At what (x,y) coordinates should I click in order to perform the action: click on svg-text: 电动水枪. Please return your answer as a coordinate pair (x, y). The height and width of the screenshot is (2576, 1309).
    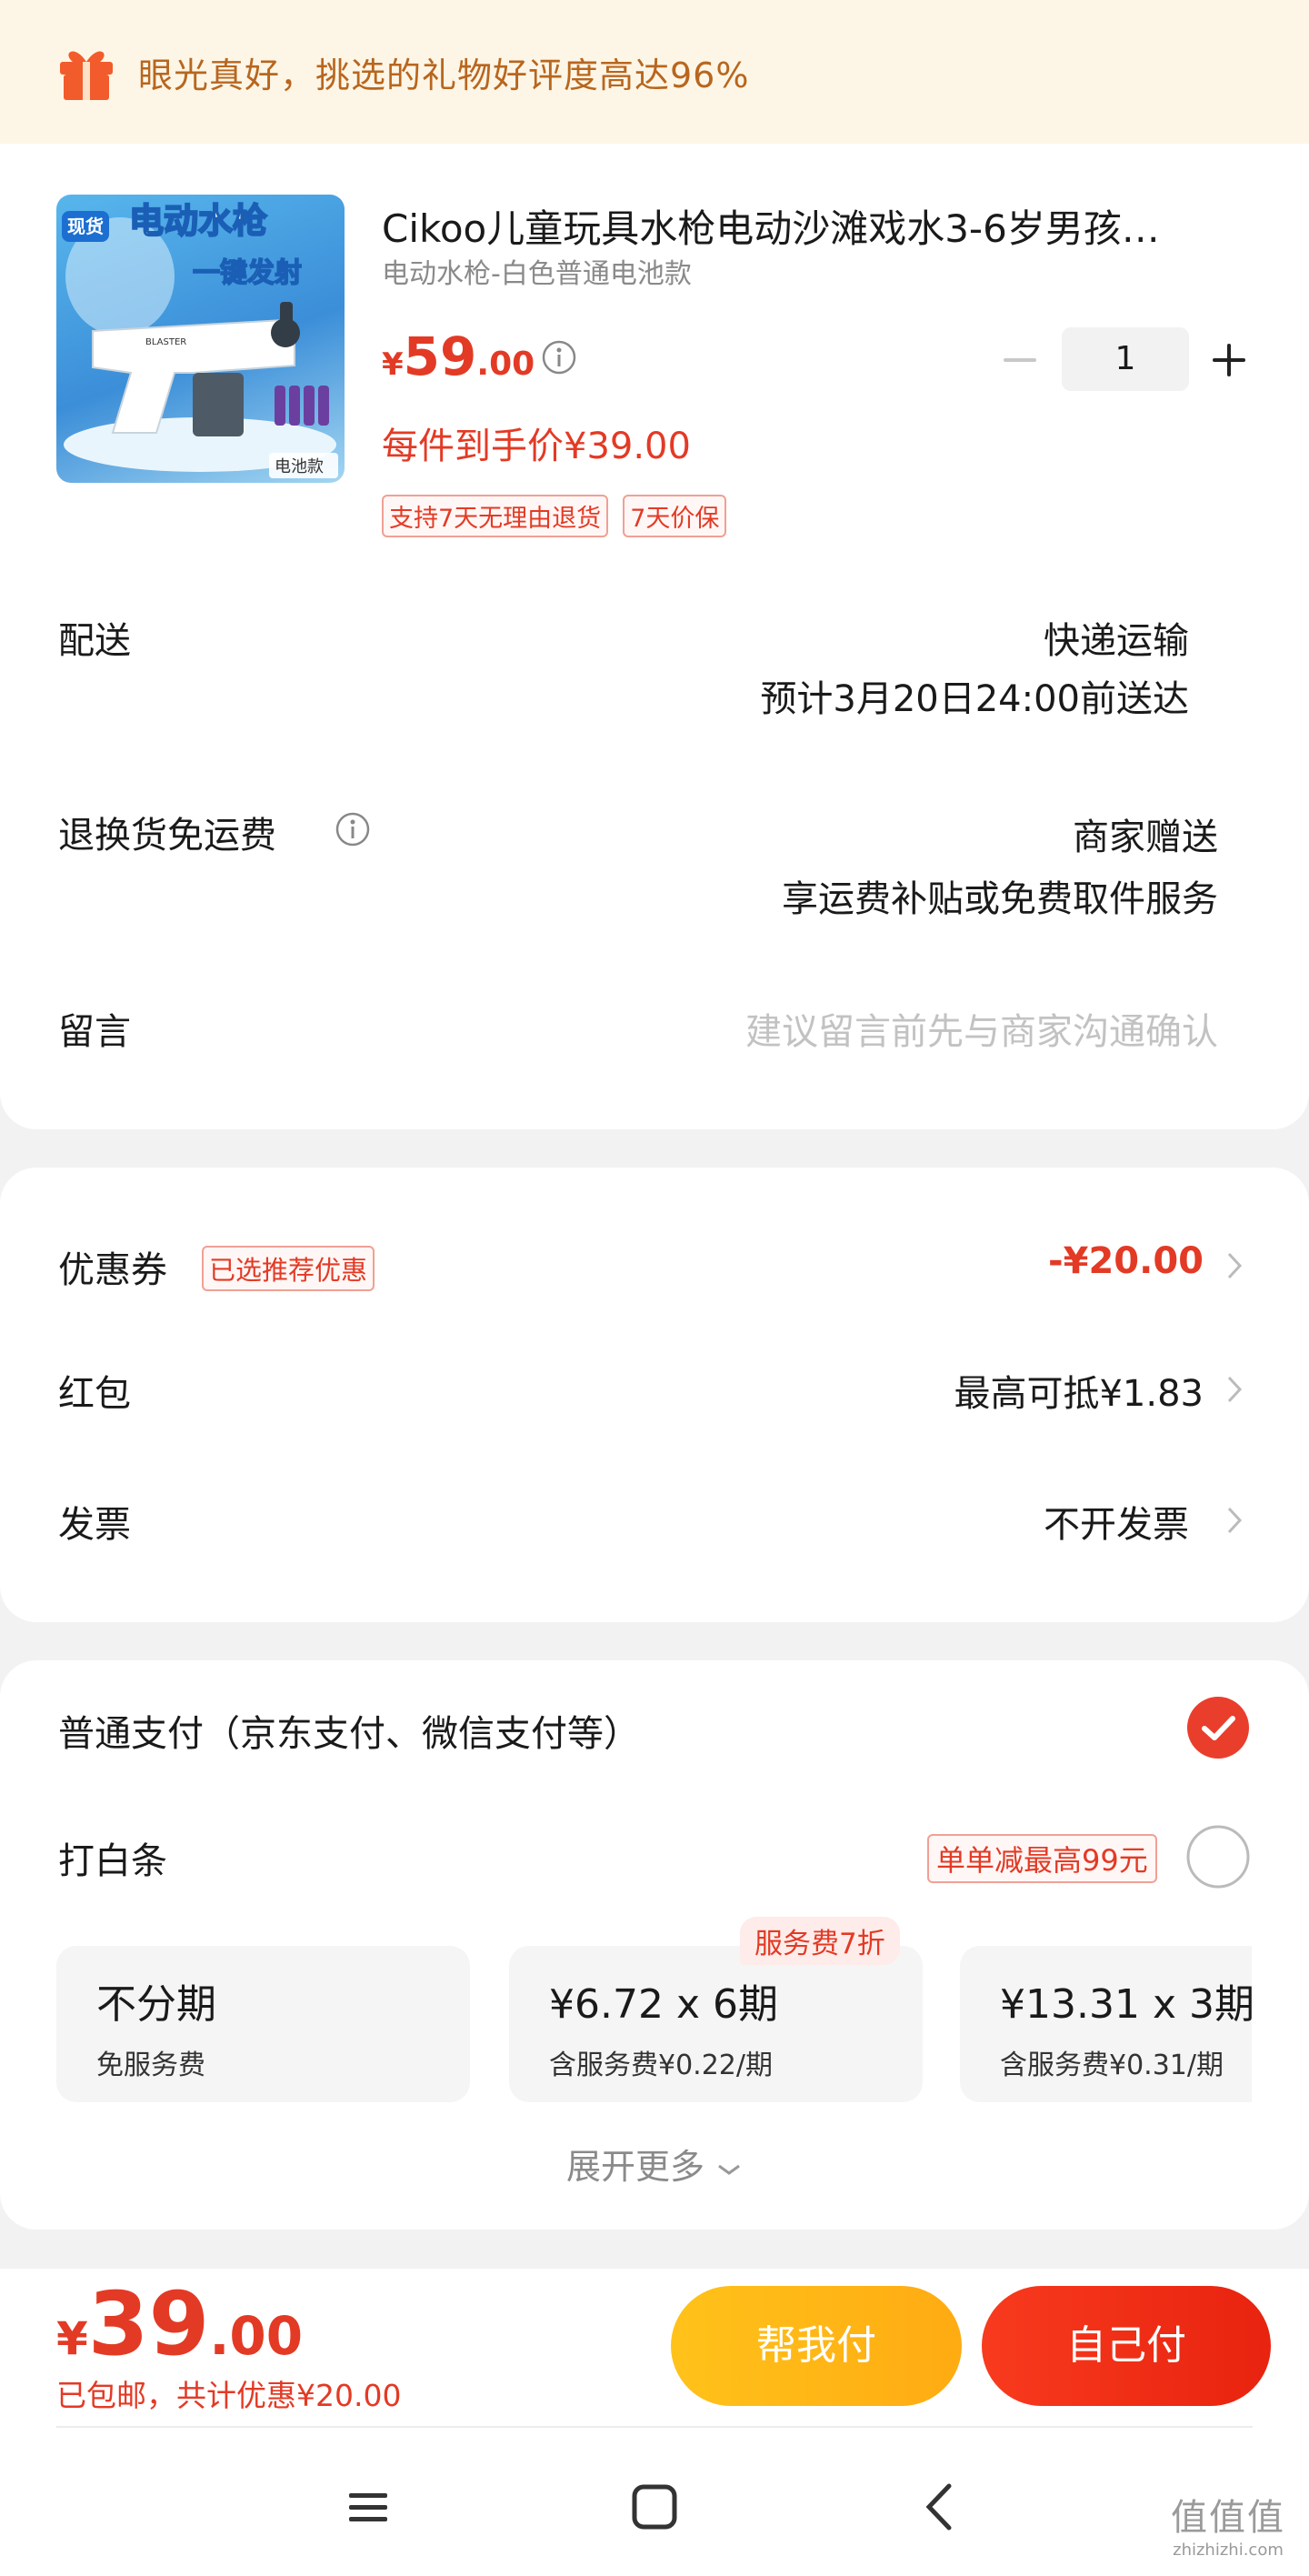
    Looking at the image, I should click on (198, 221).